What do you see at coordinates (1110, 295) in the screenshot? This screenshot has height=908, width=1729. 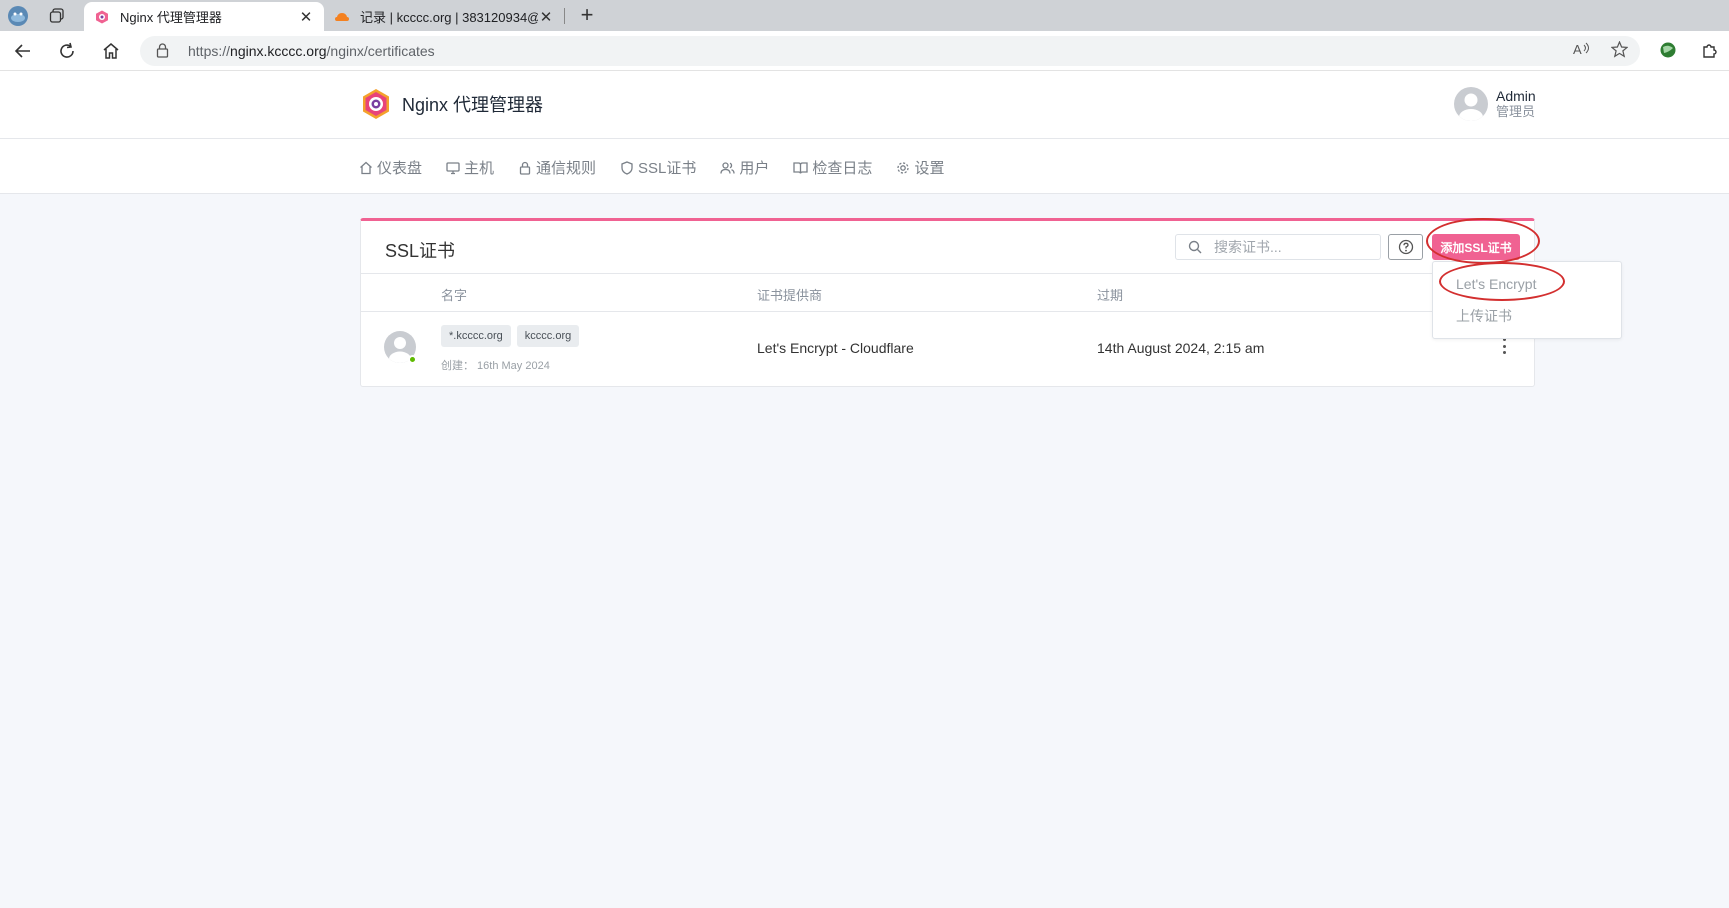 I see `column-header-expires: 过期` at bounding box center [1110, 295].